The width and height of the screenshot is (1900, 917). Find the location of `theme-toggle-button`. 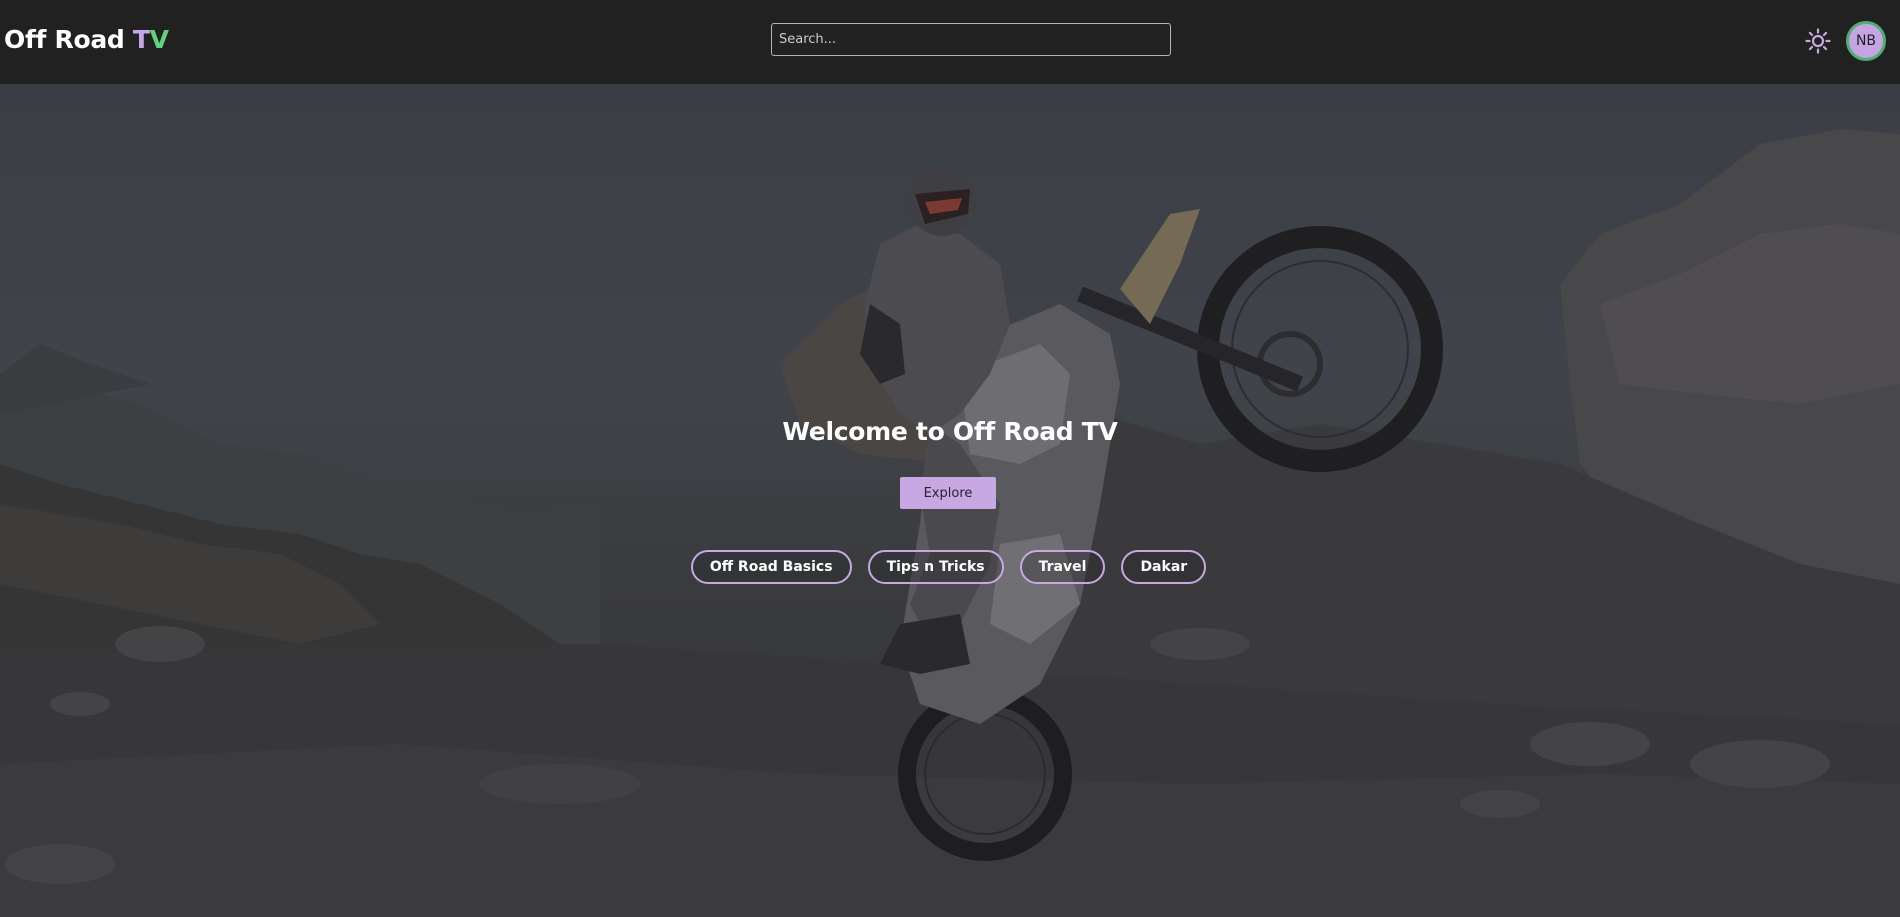

theme-toggle-button is located at coordinates (1818, 41).